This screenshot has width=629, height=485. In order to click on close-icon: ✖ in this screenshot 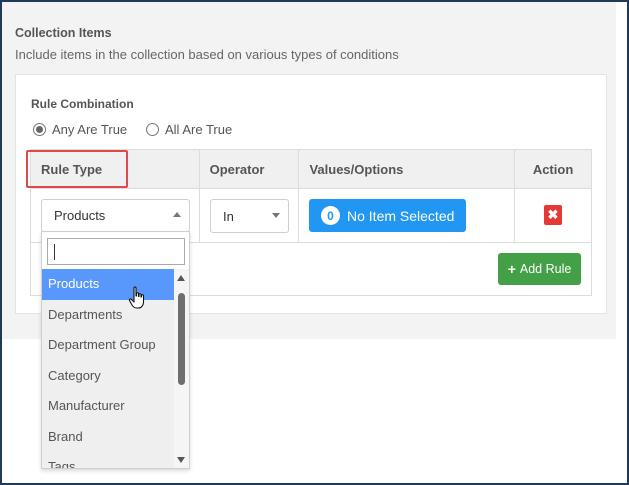, I will do `click(553, 214)`.